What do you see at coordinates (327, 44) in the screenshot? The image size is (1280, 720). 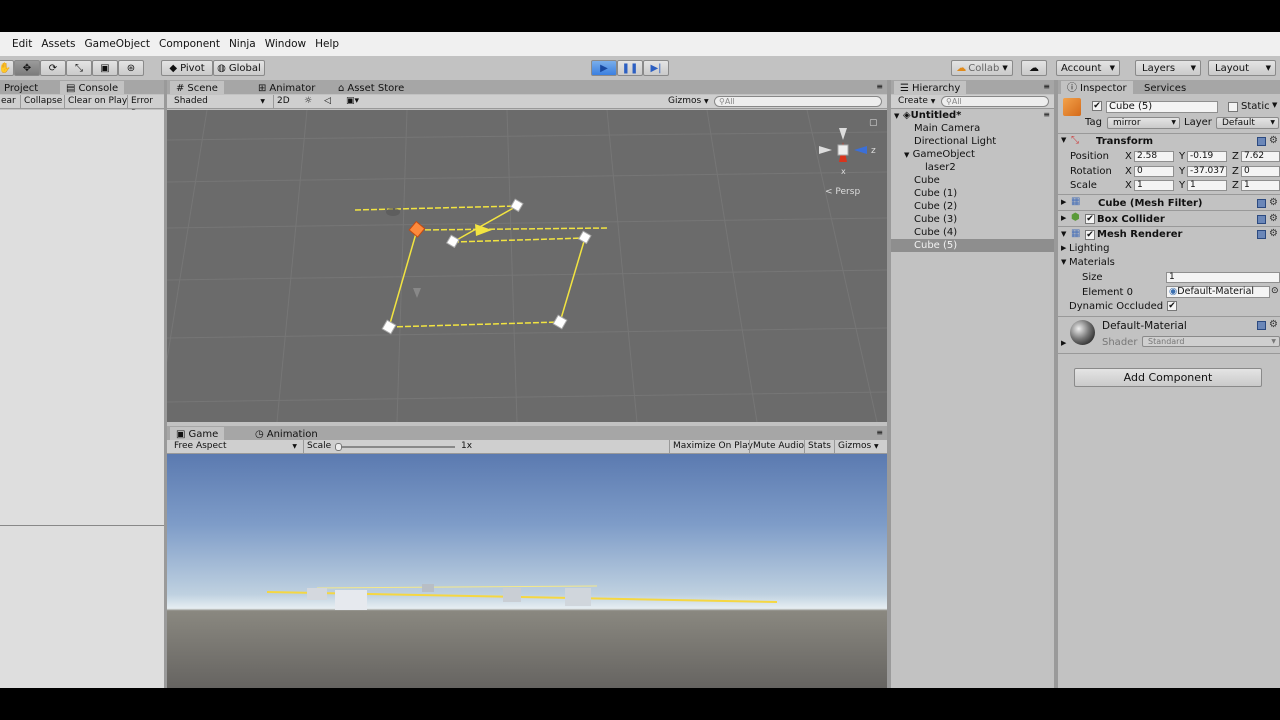 I see `menu-help: Help` at bounding box center [327, 44].